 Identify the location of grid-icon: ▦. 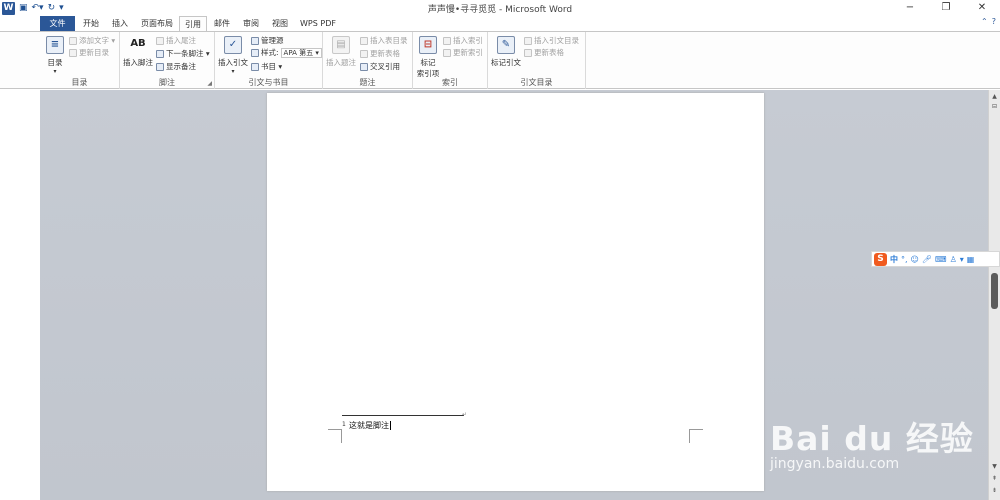
(971, 259).